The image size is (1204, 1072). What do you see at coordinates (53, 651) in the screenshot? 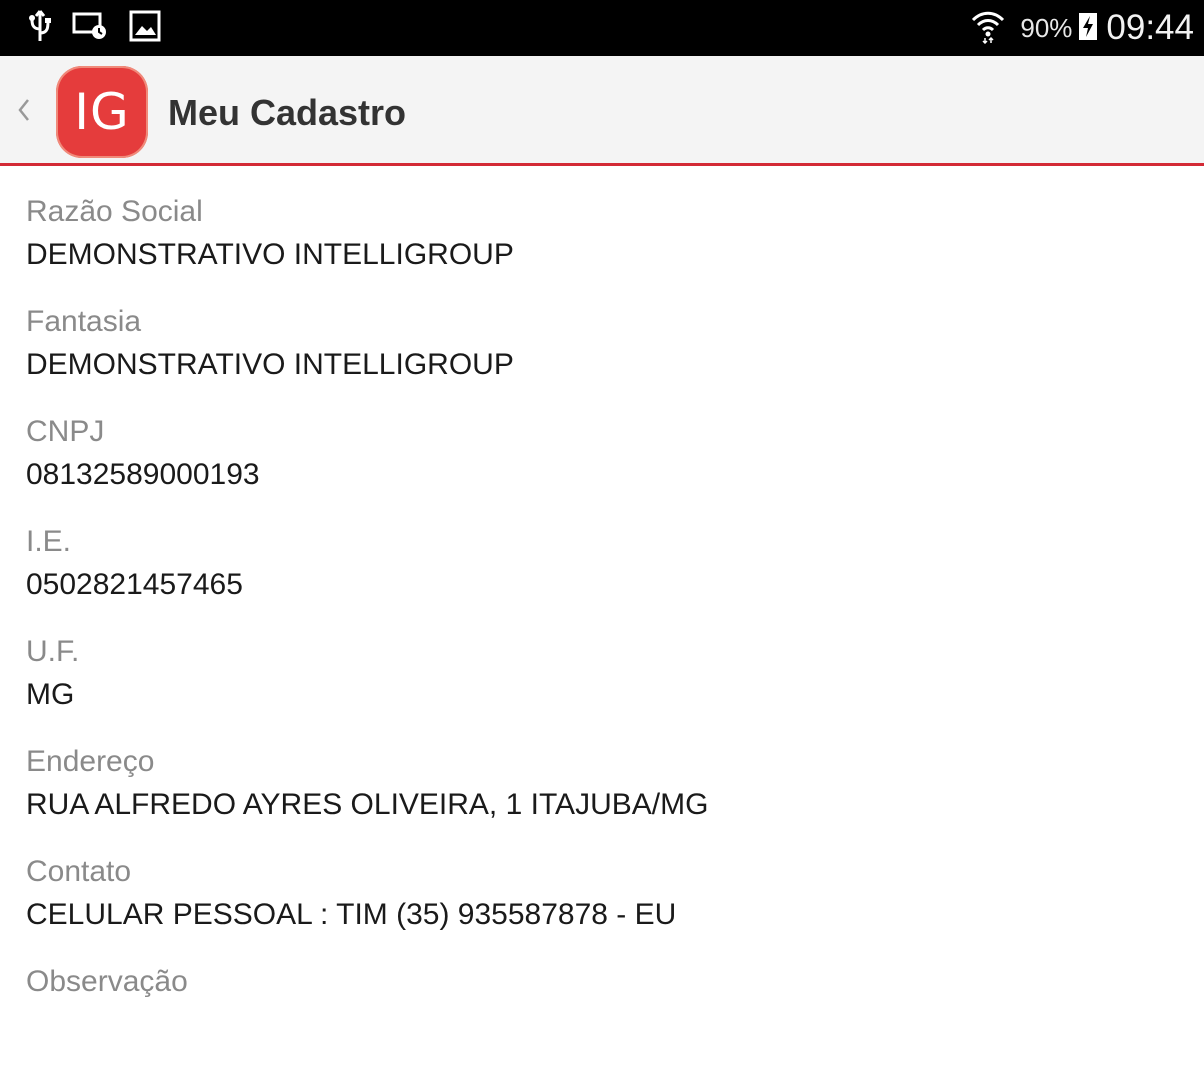
I see `field-label: U.F.` at bounding box center [53, 651].